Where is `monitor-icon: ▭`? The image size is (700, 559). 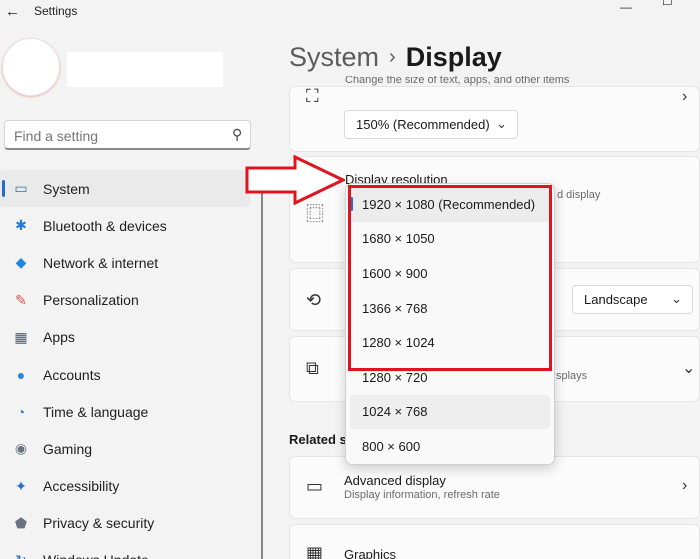
monitor-icon: ▭ is located at coordinates (315, 486).